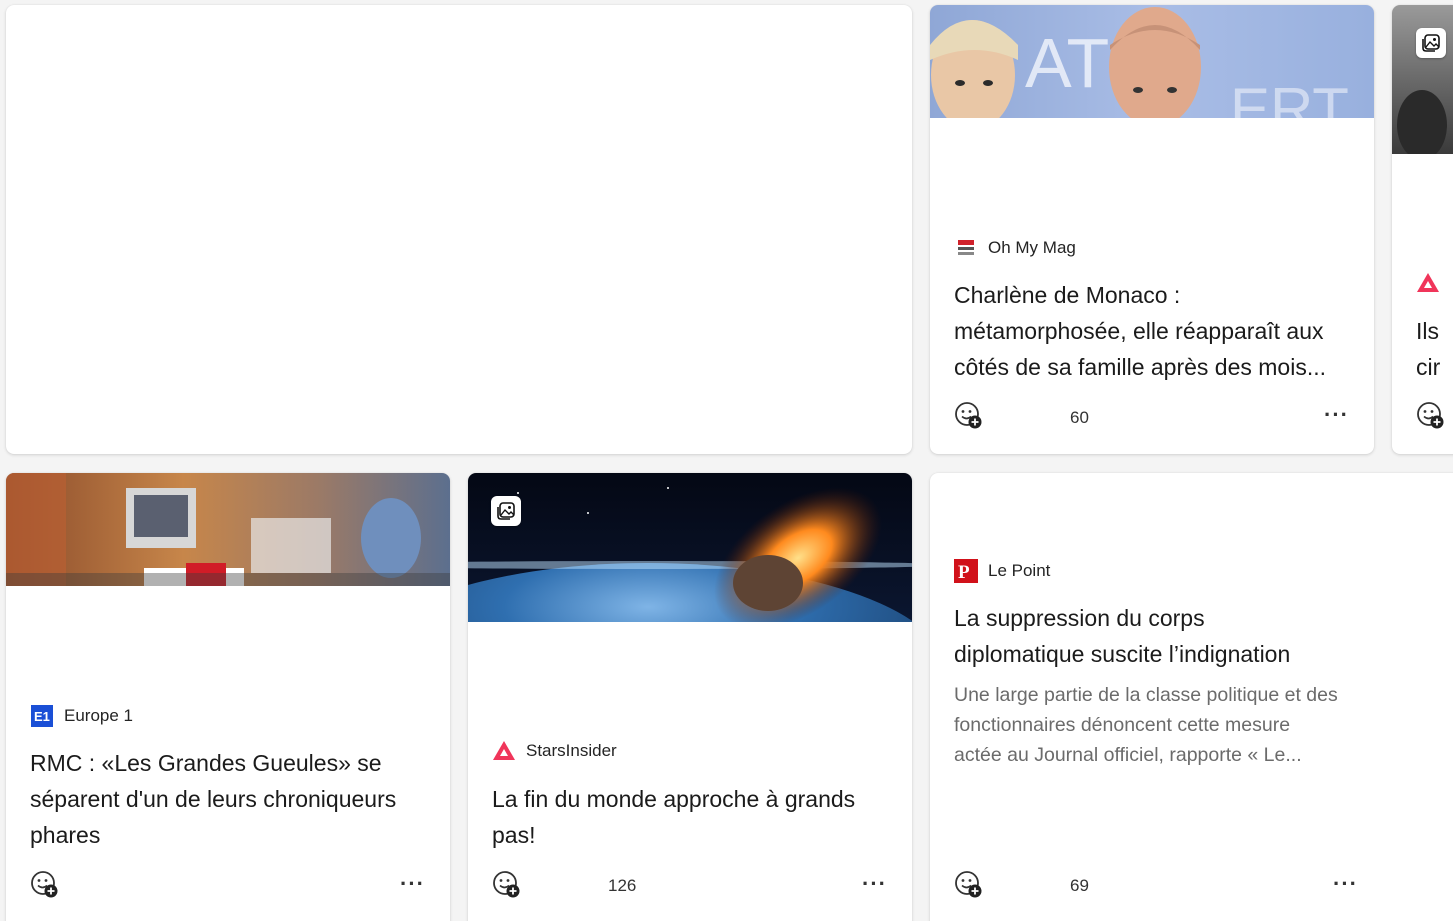 The image size is (1453, 921). I want to click on source-row: Oh My Mag, so click(1015, 248).